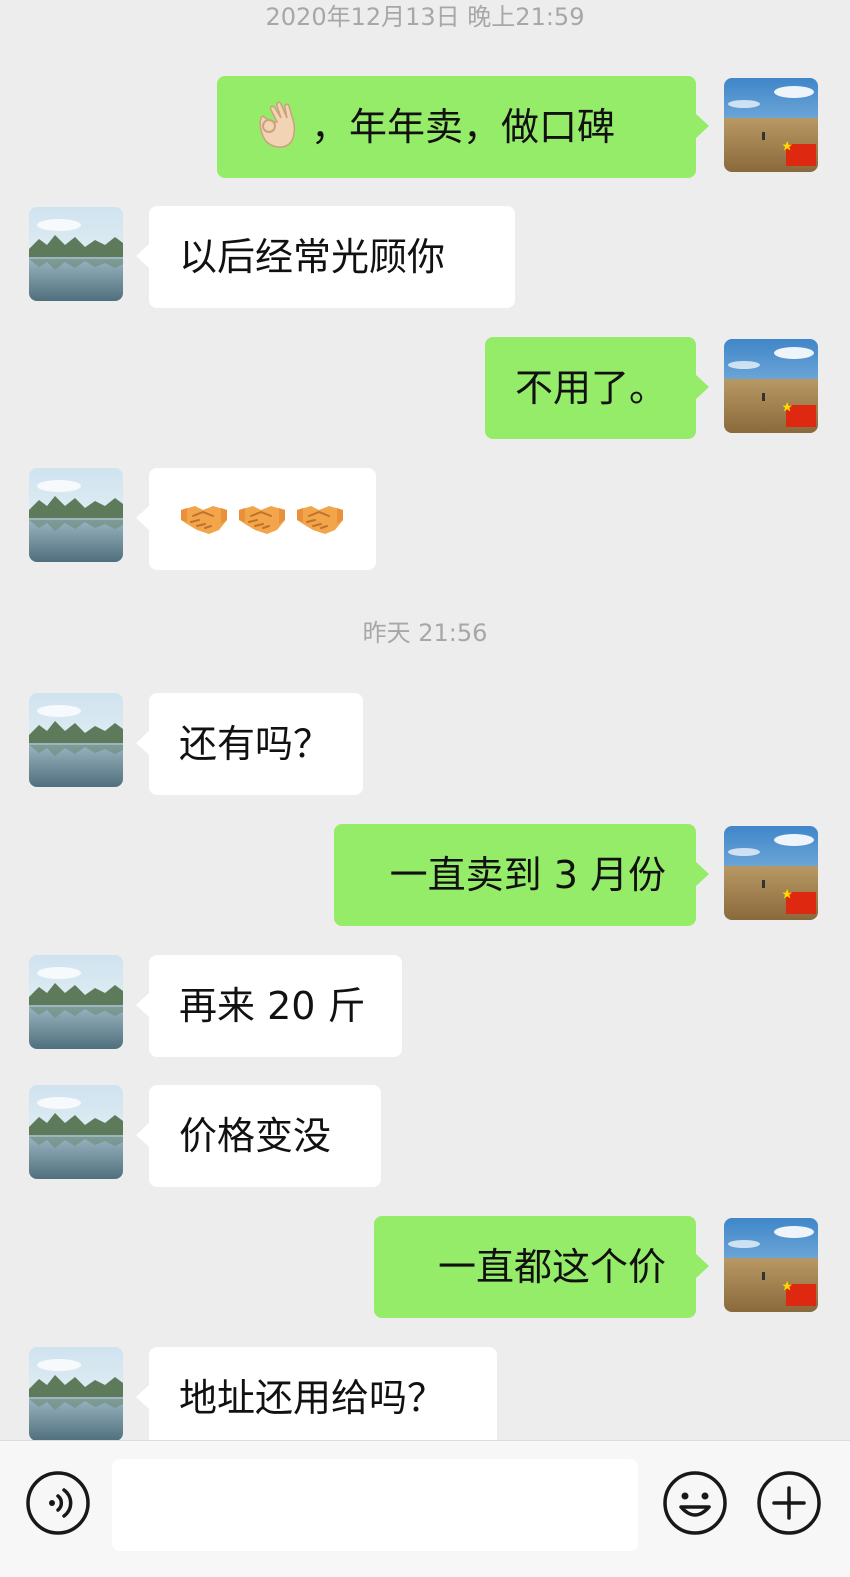 The height and width of the screenshot is (1577, 850). Describe the element at coordinates (789, 1503) in the screenshot. I see `plus-icon` at that location.